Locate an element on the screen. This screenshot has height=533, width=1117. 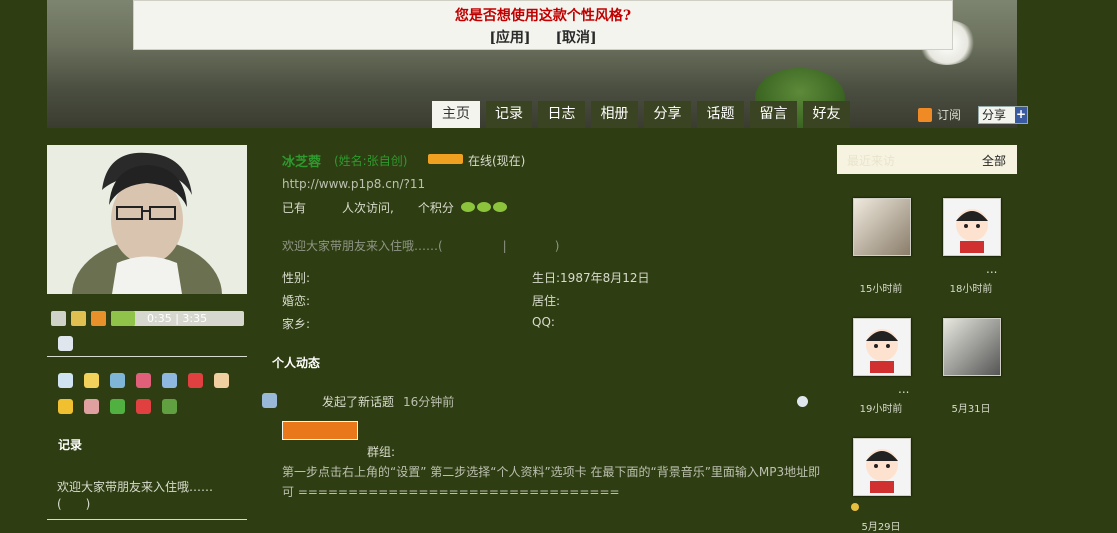
records-title: 记录 is located at coordinates (70, 445).